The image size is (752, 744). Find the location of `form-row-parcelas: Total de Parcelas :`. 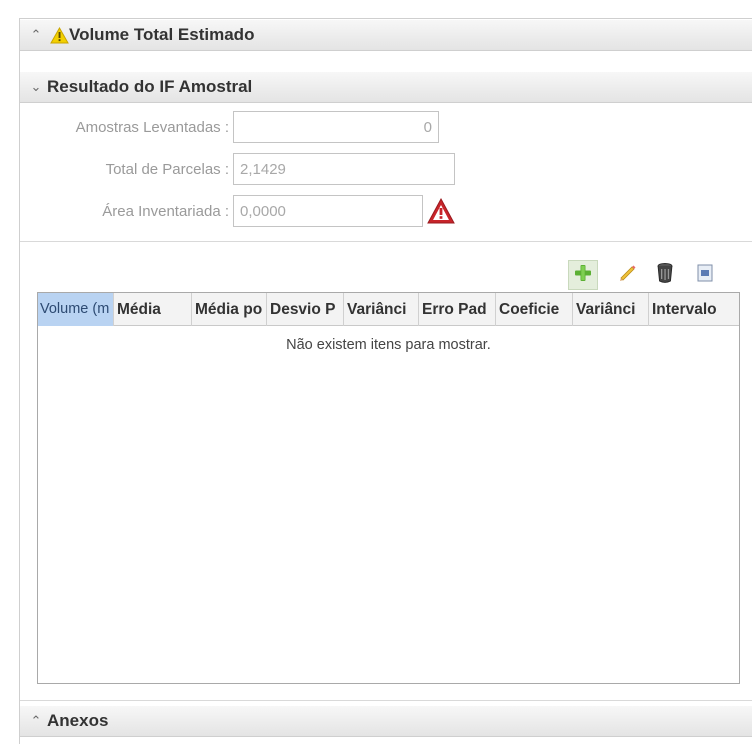

form-row-parcelas: Total de Parcelas : is located at coordinates (237, 169).